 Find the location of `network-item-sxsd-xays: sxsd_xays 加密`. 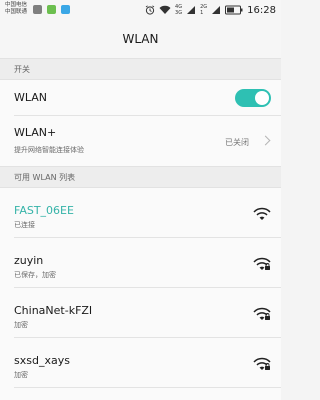

network-item-sxsd-xays: sxsd_xays 加密 is located at coordinates (140, 363).